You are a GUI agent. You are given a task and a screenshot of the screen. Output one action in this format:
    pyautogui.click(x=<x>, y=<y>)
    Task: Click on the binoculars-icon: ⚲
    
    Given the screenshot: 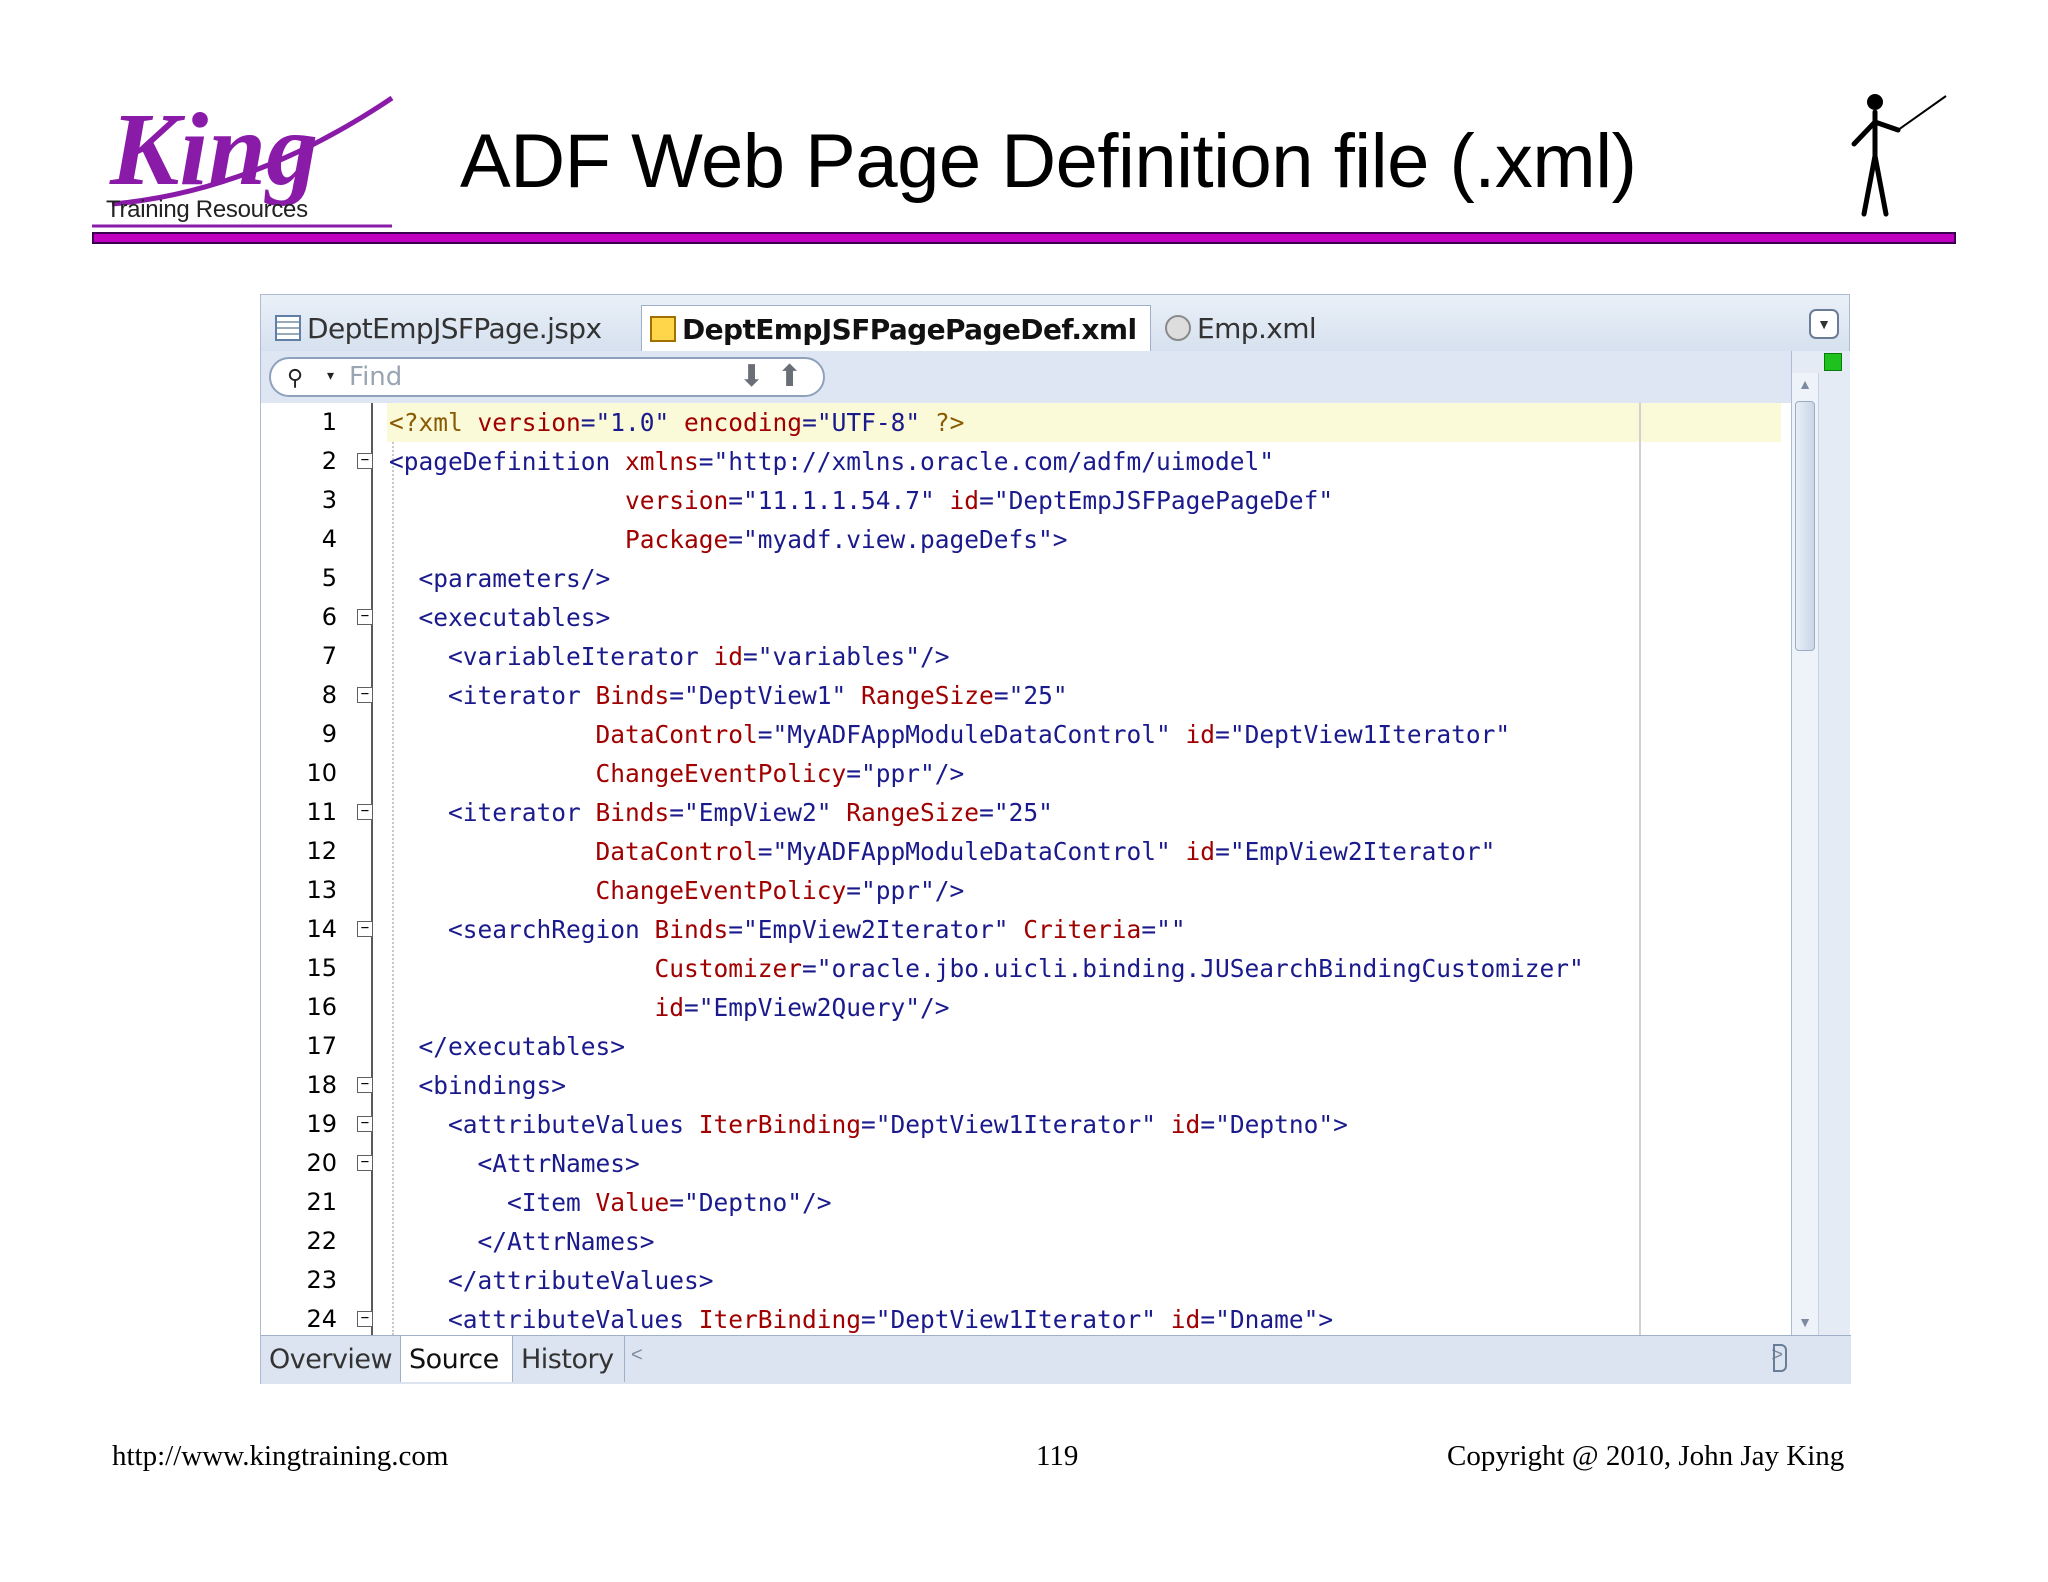 What is the action you would take?
    pyautogui.click(x=295, y=378)
    